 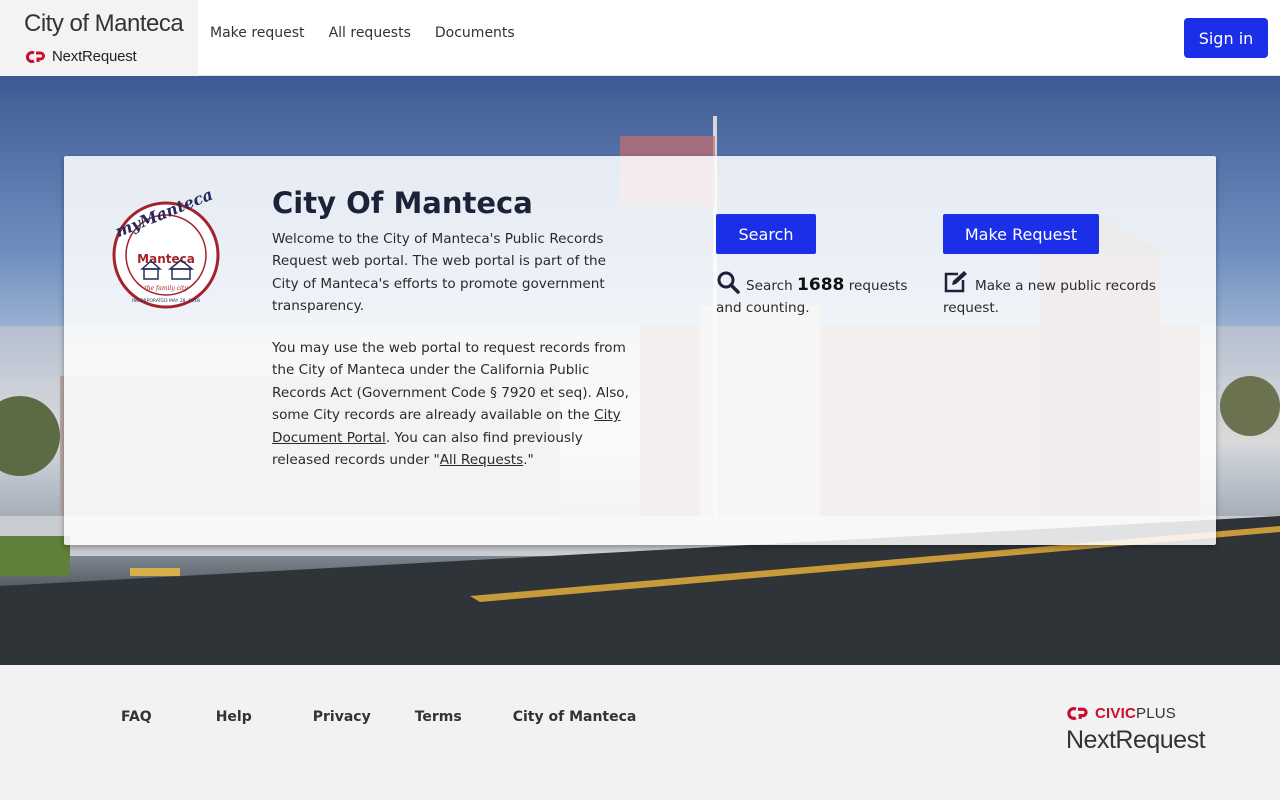 I want to click on footer-links: FAQ Help Privacy Terms City of Manteca, so click(x=378, y=717).